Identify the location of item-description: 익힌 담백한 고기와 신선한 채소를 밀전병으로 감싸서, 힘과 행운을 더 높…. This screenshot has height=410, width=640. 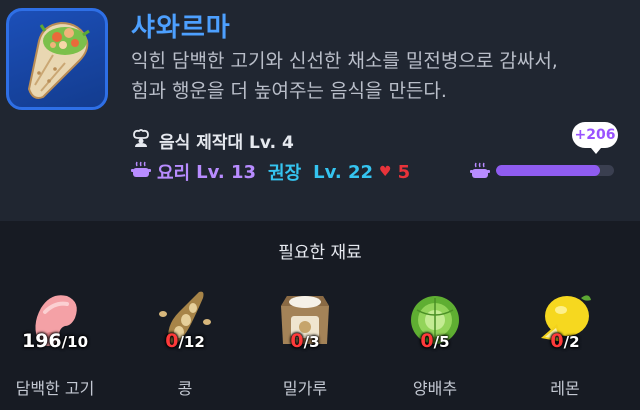
(376, 76).